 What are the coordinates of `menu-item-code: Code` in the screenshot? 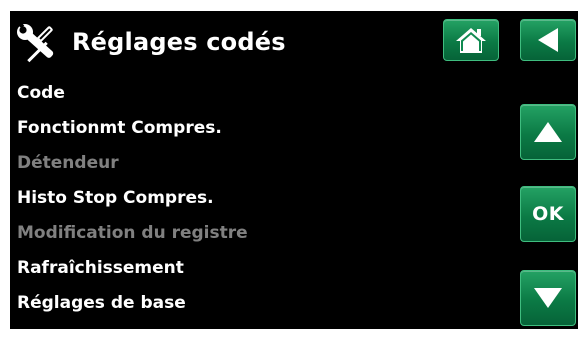 It's located at (257, 99).